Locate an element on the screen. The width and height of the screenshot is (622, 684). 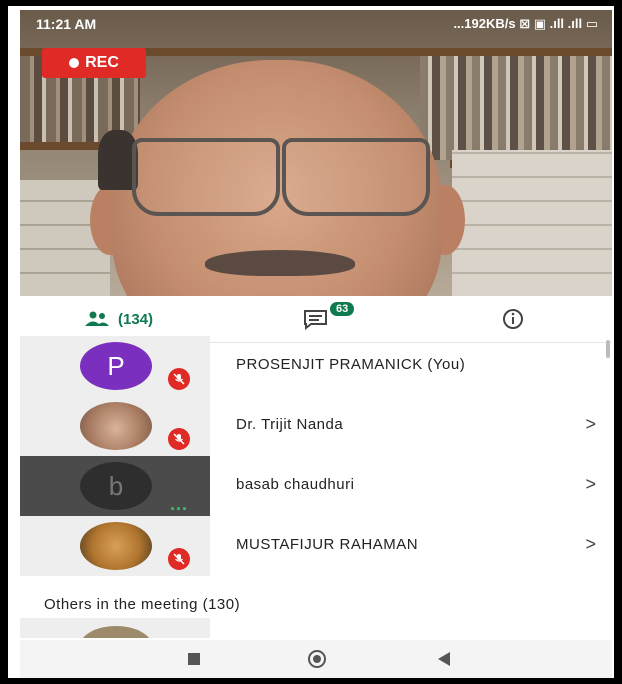
avatar: P is located at coordinates (116, 366).